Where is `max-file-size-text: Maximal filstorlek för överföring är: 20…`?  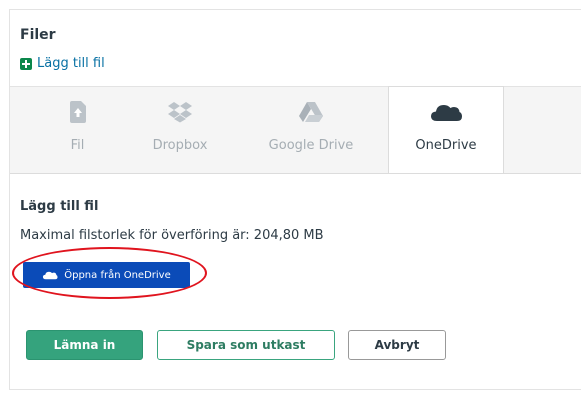
max-file-size-text: Maximal filstorlek för överföring är: 20… is located at coordinates (172, 235).